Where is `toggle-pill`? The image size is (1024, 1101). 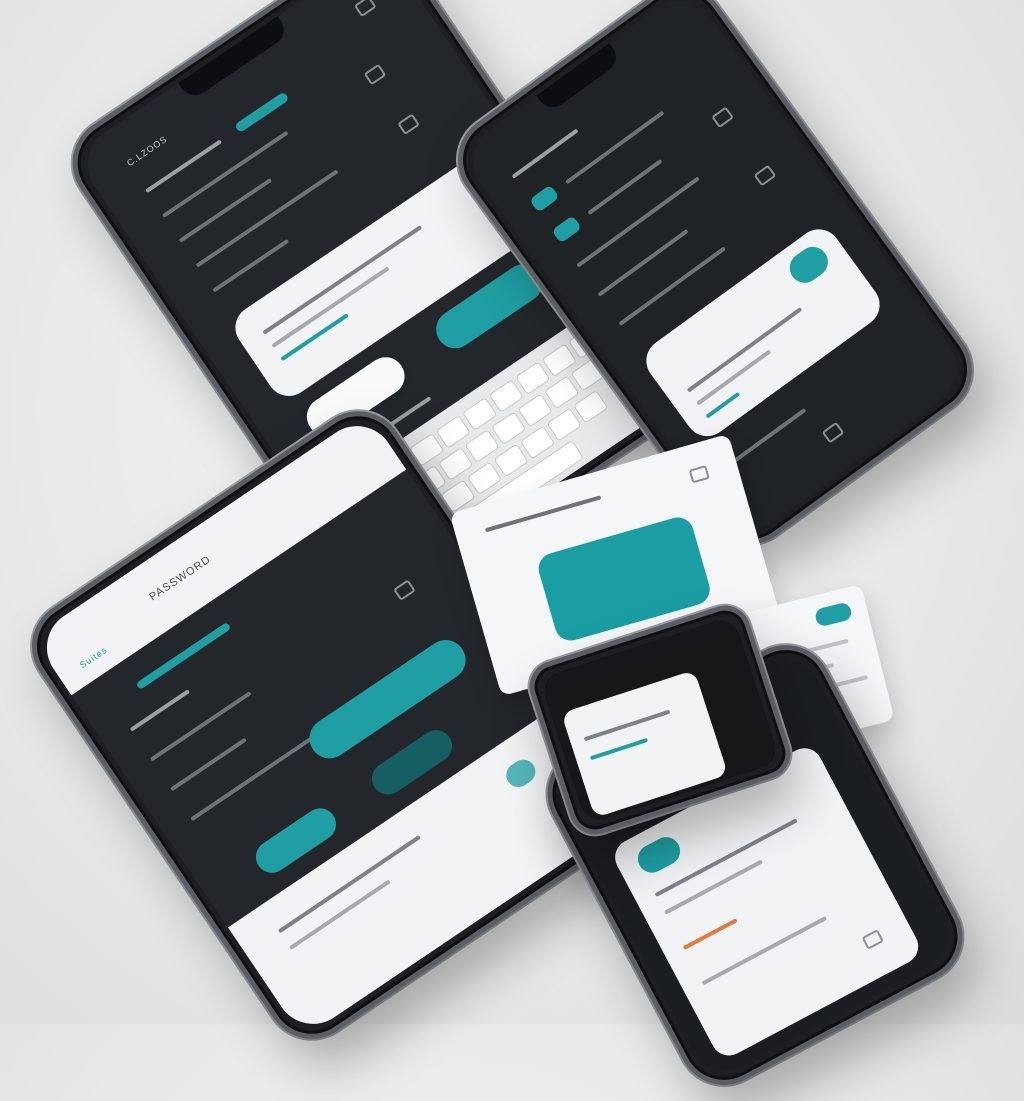 toggle-pill is located at coordinates (833, 614).